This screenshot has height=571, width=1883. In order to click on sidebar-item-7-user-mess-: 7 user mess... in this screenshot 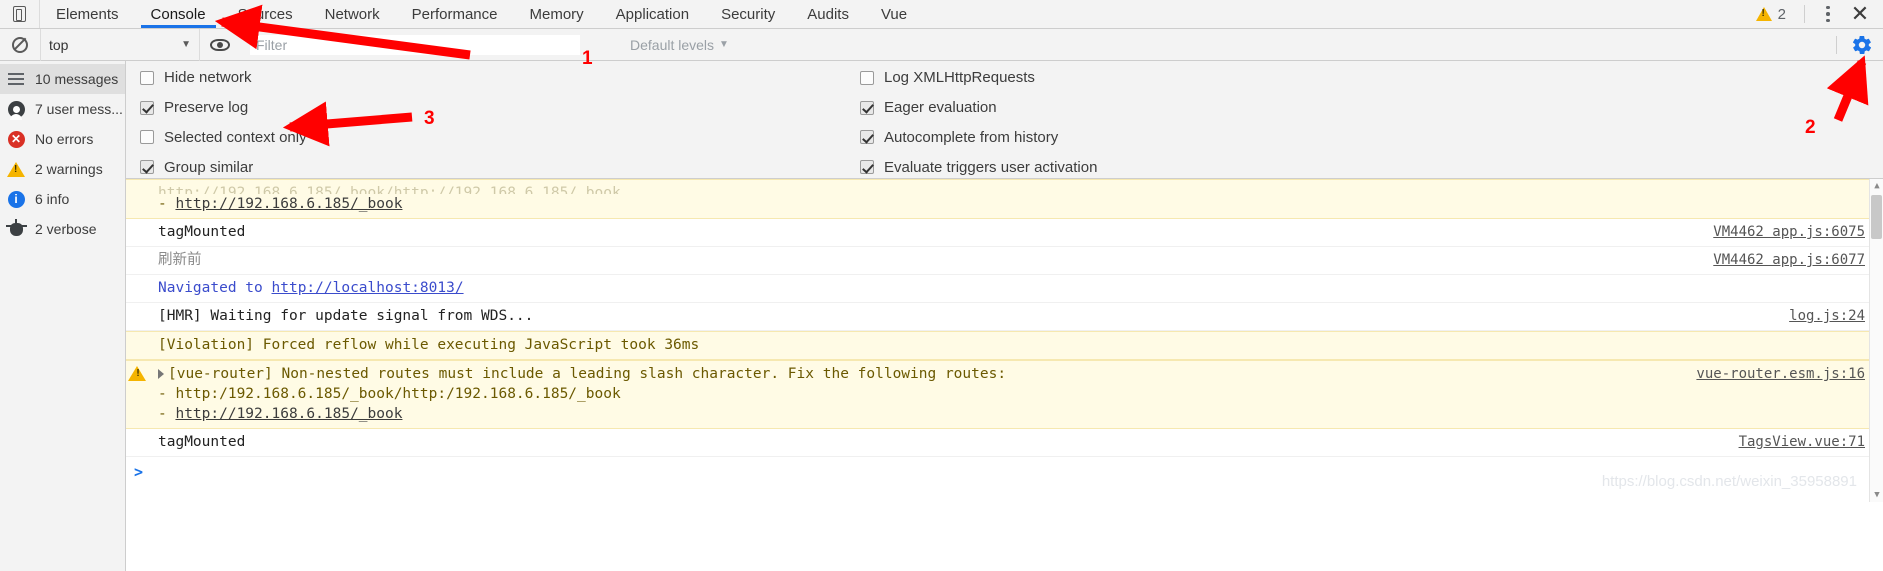, I will do `click(62, 109)`.